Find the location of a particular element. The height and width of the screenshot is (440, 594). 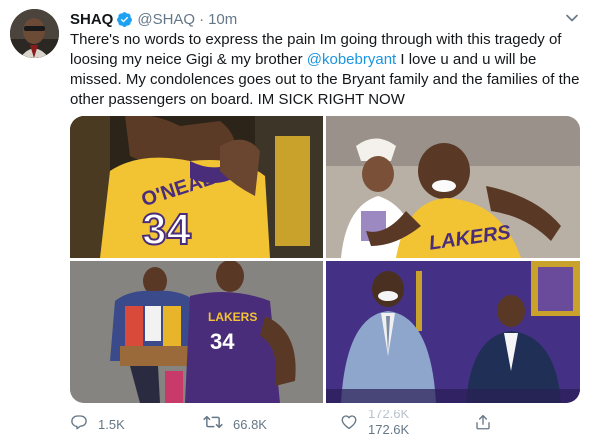

reply-count: 1.5K is located at coordinates (111, 424).